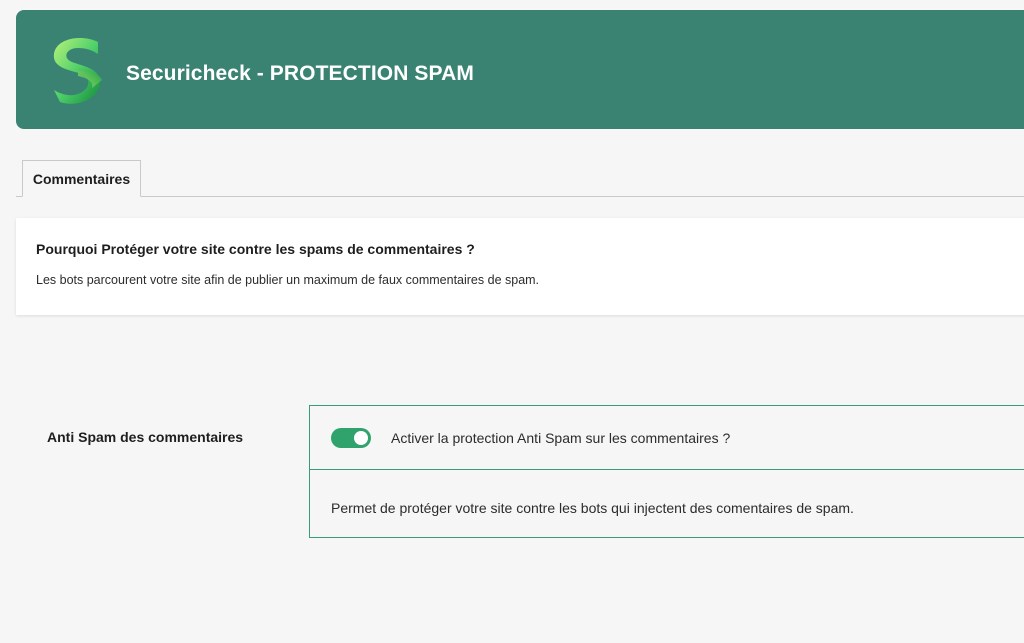  What do you see at coordinates (77, 71) in the screenshot?
I see `securicheck-logo-icon` at bounding box center [77, 71].